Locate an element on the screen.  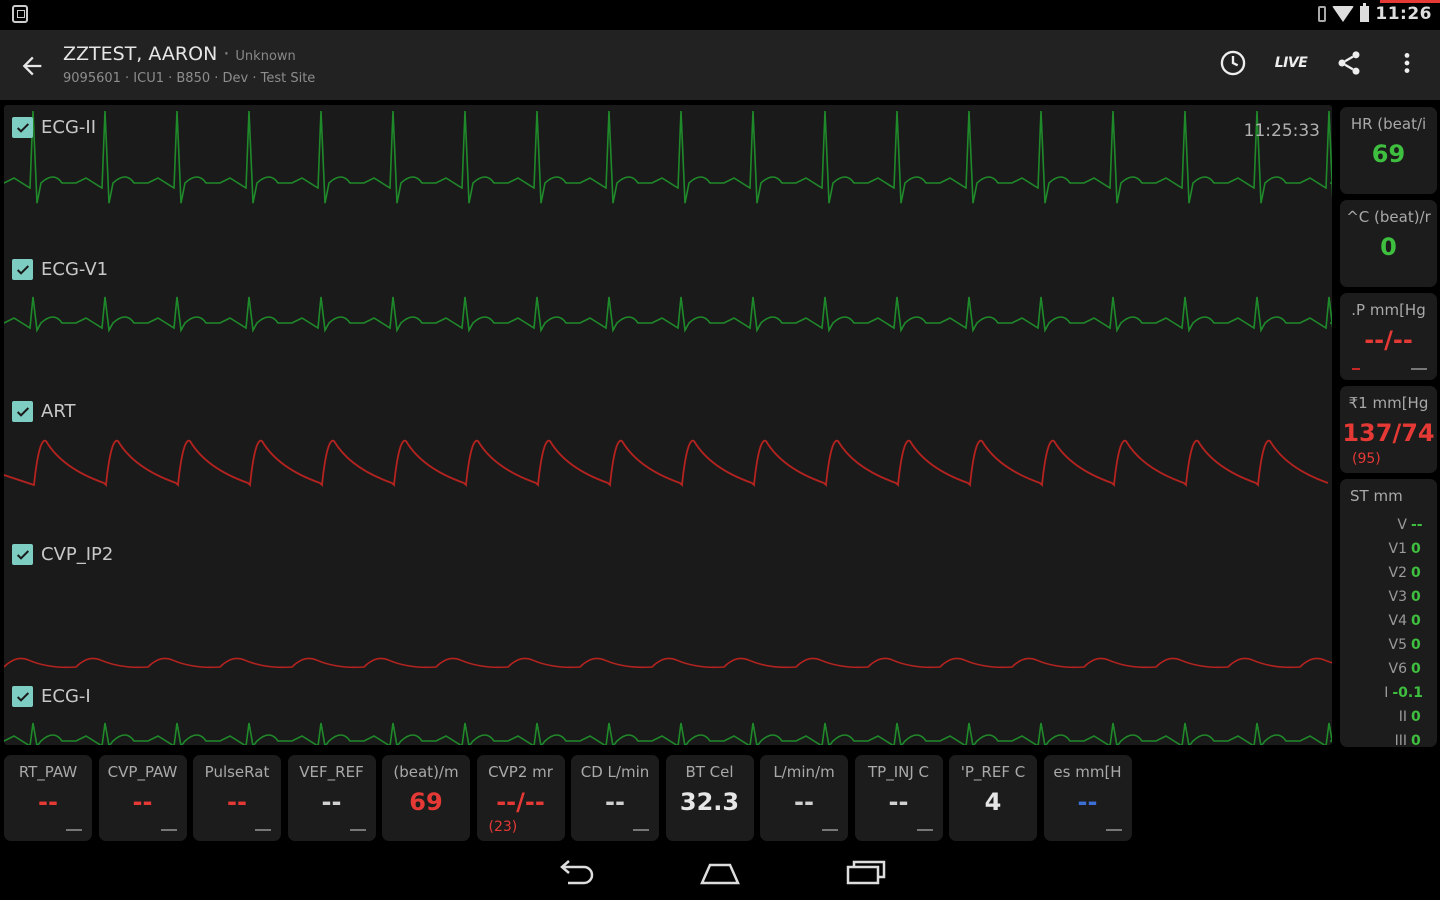
vital-tile-st: ST mm V -- V1 0 V2 0 V3 0 V4 0 V5 0 V6 0 I -0.1 II 0 III 0 is located at coordinates (1388, 613).